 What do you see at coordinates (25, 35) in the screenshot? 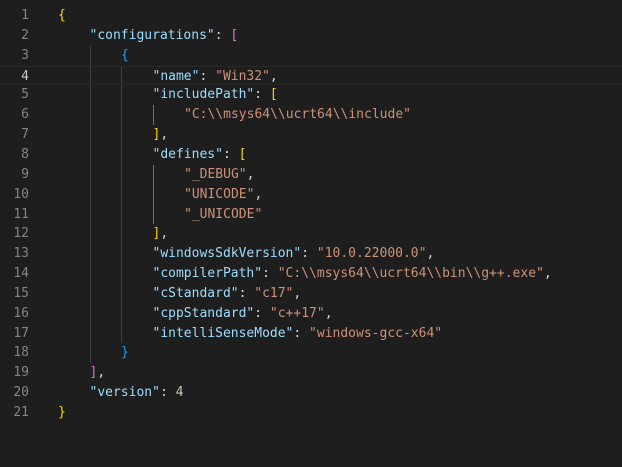
I see `line-number: 2` at bounding box center [25, 35].